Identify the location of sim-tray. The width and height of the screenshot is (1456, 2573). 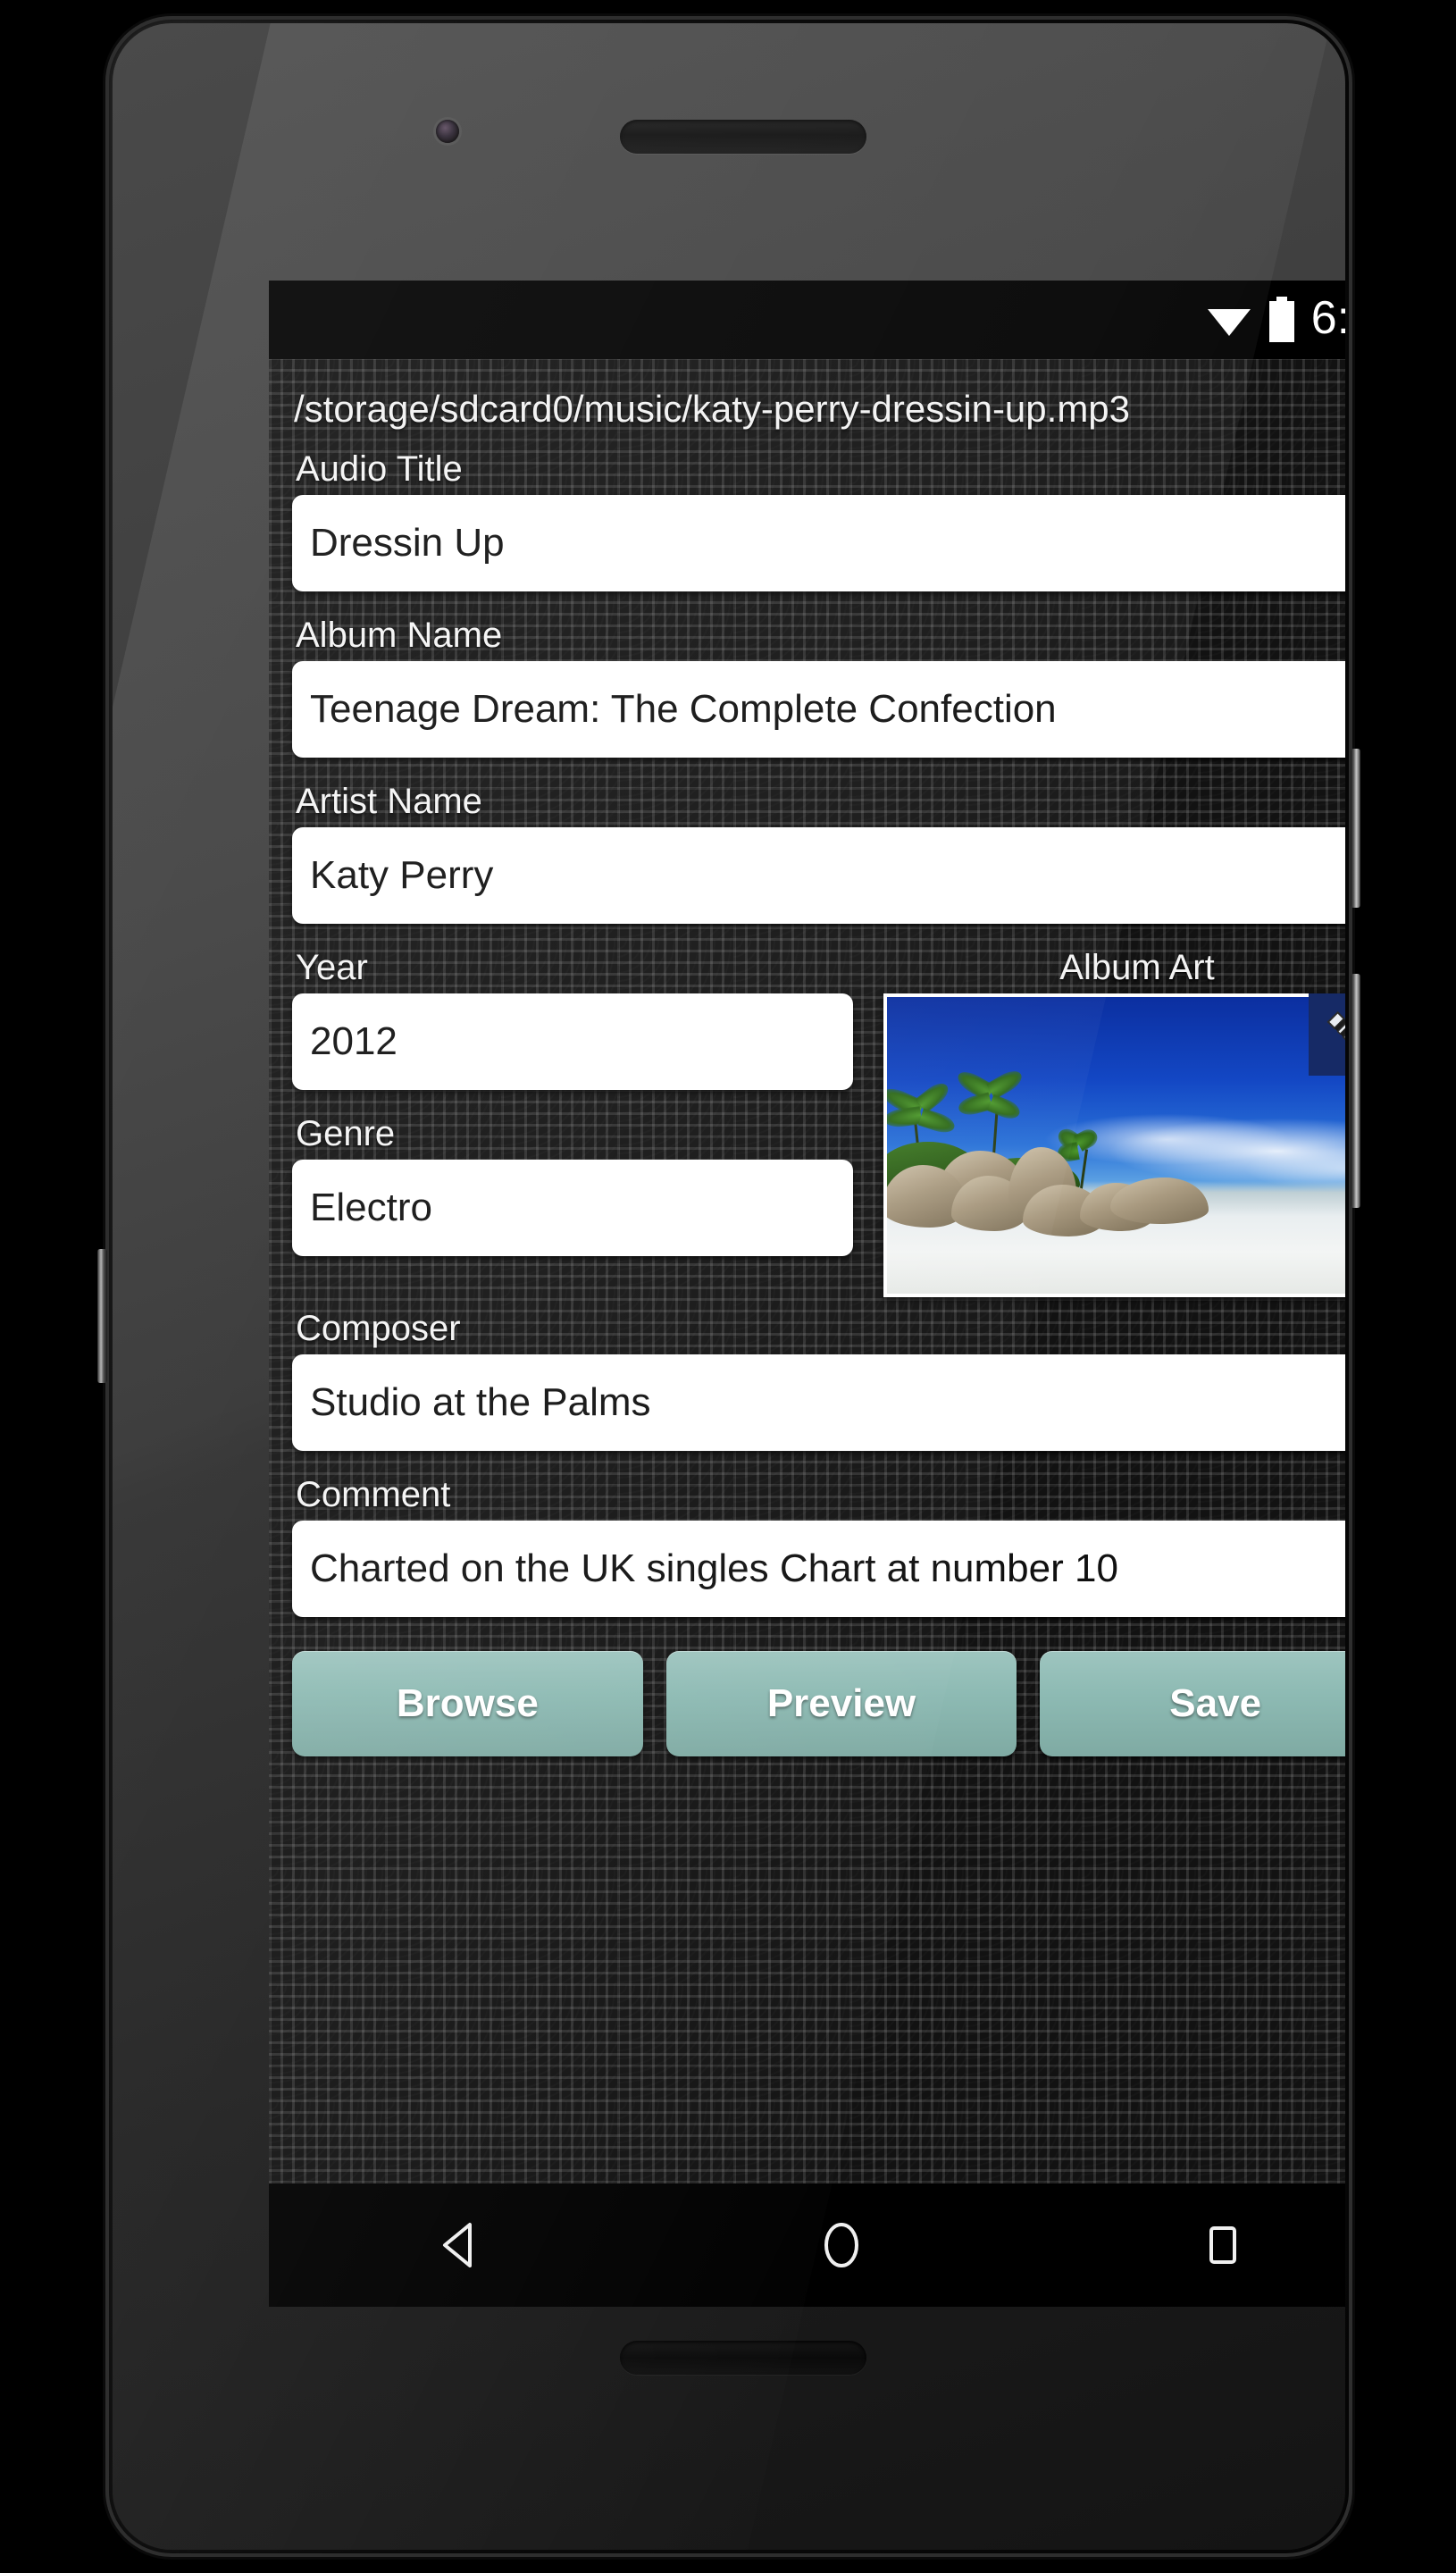
(102, 1316).